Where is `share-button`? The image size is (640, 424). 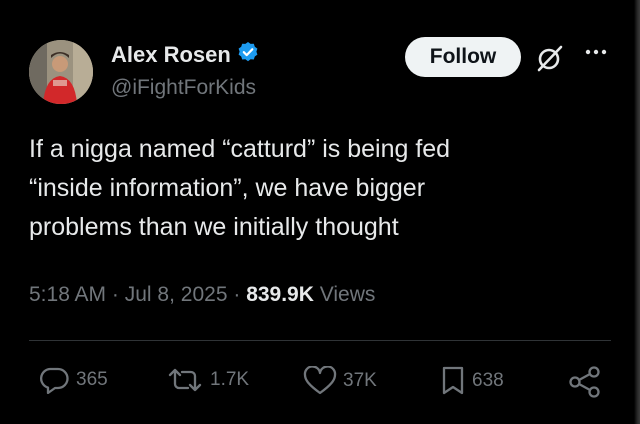
share-button is located at coordinates (585, 382).